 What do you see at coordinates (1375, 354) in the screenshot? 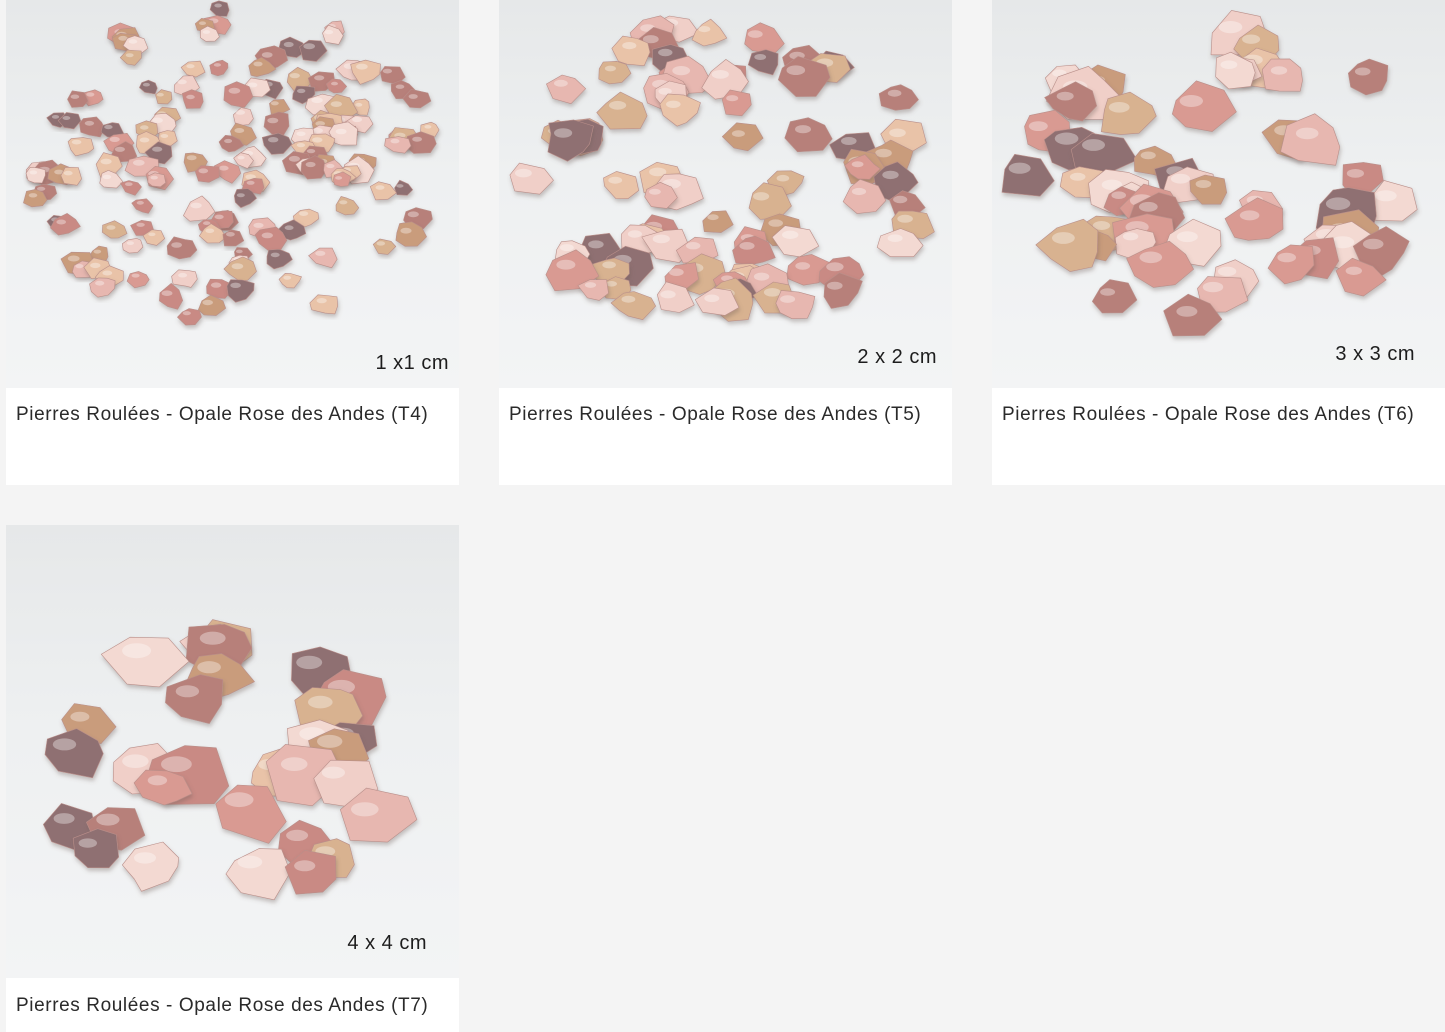
I see `size-label: 3 x 3 cm` at bounding box center [1375, 354].